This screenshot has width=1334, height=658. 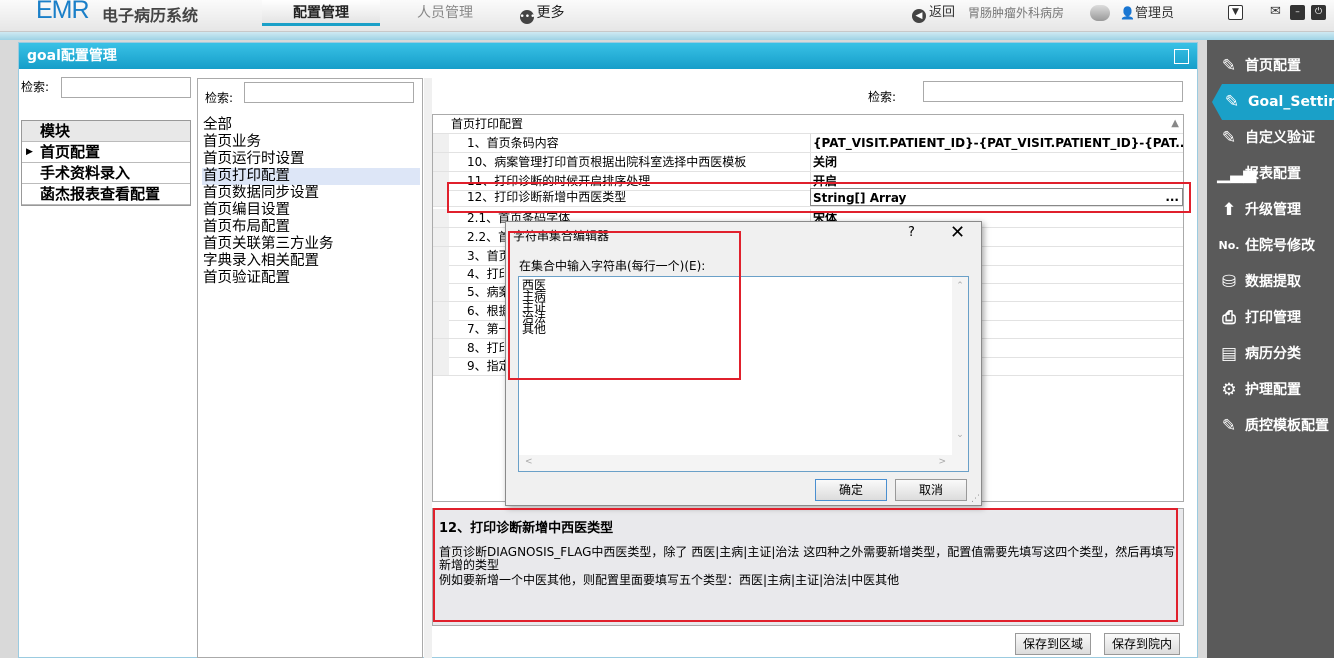 I want to click on highlight-description, so click(x=805, y=565).